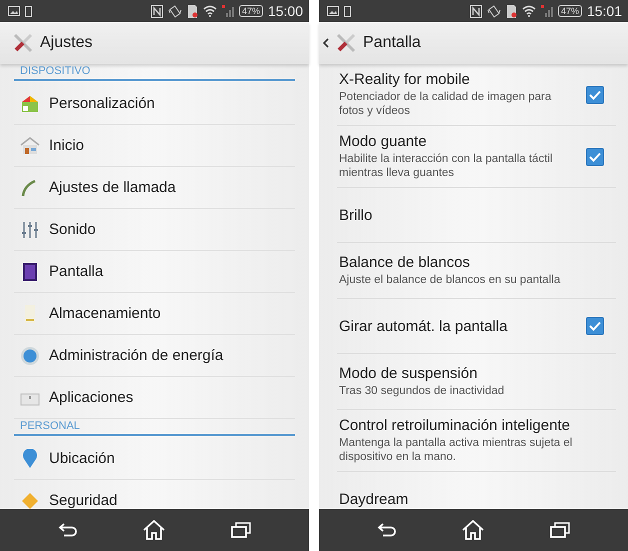 This screenshot has height=551, width=628. I want to click on setting-row: Girar automát. la pantalla, so click(476, 326).